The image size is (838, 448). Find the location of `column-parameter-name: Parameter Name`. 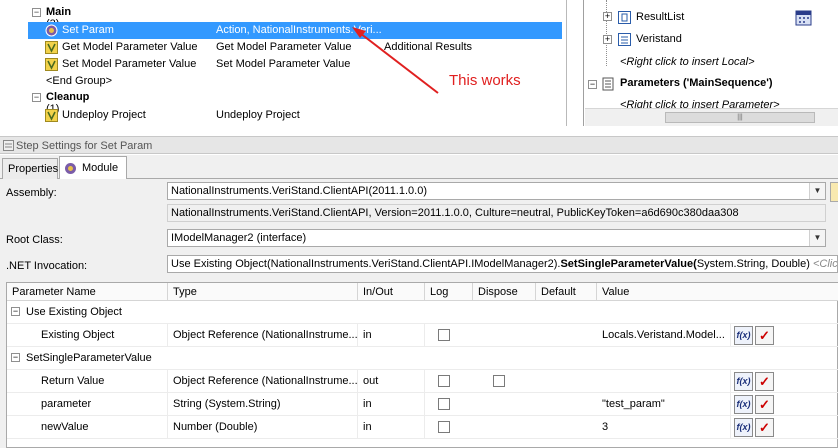

column-parameter-name: Parameter Name is located at coordinates (87, 292).